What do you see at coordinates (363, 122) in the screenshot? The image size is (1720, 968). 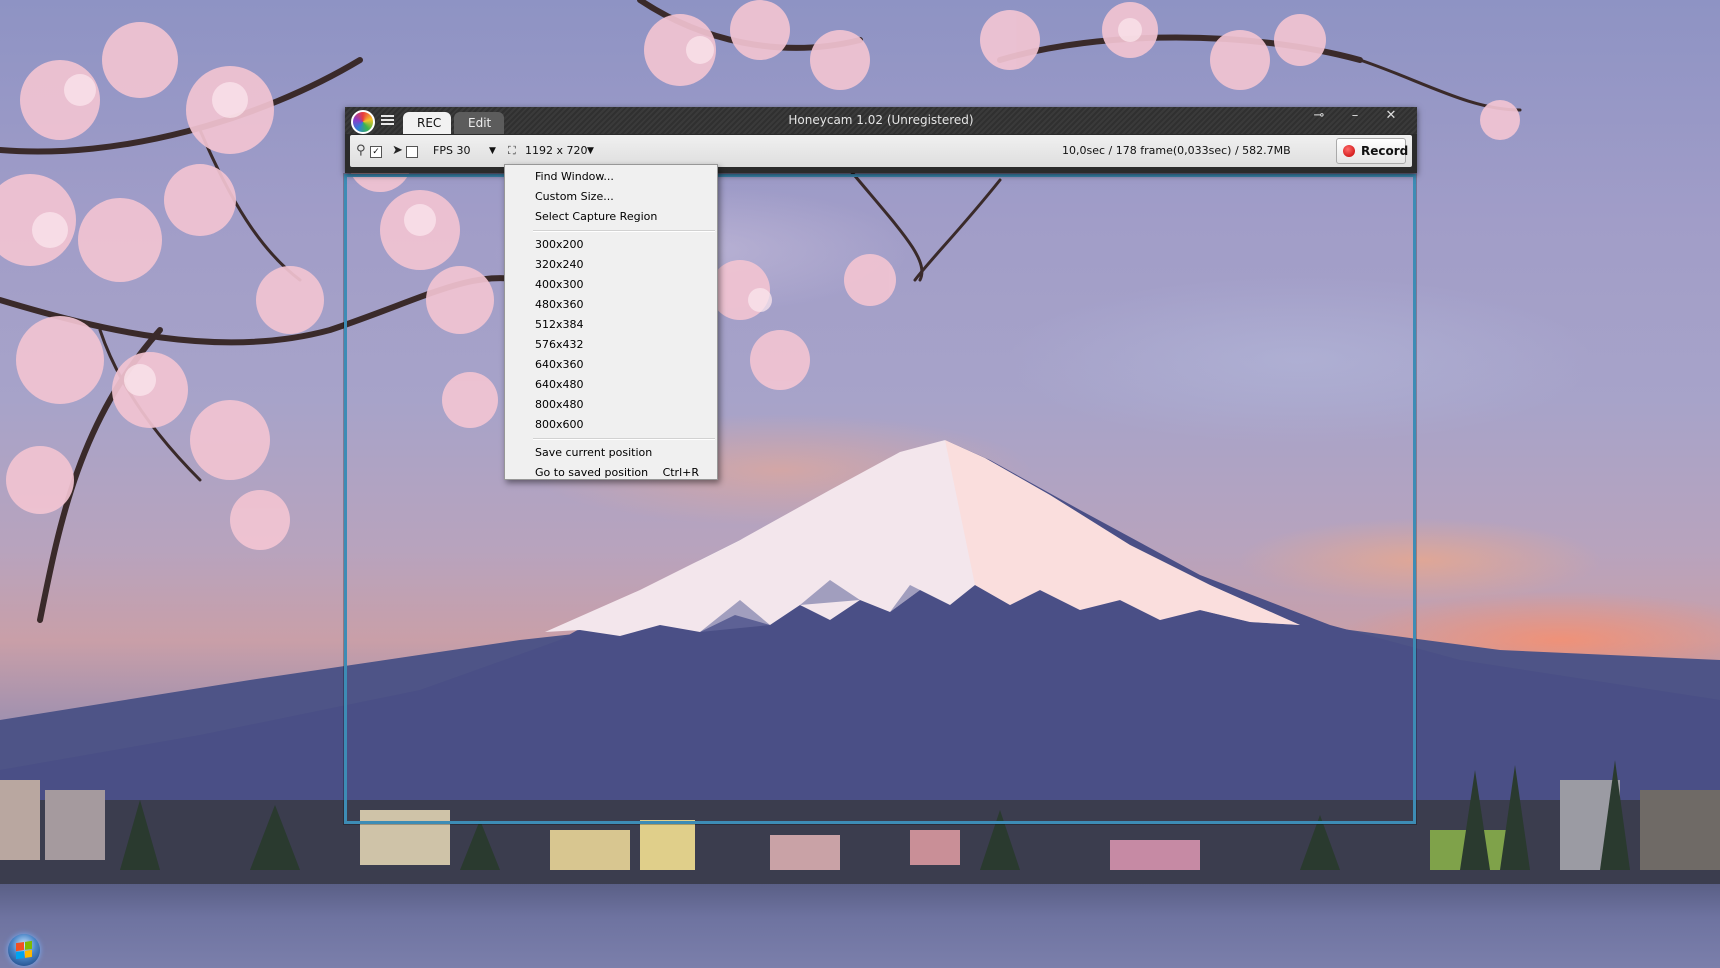 I see `honeycam-logo-icon` at bounding box center [363, 122].